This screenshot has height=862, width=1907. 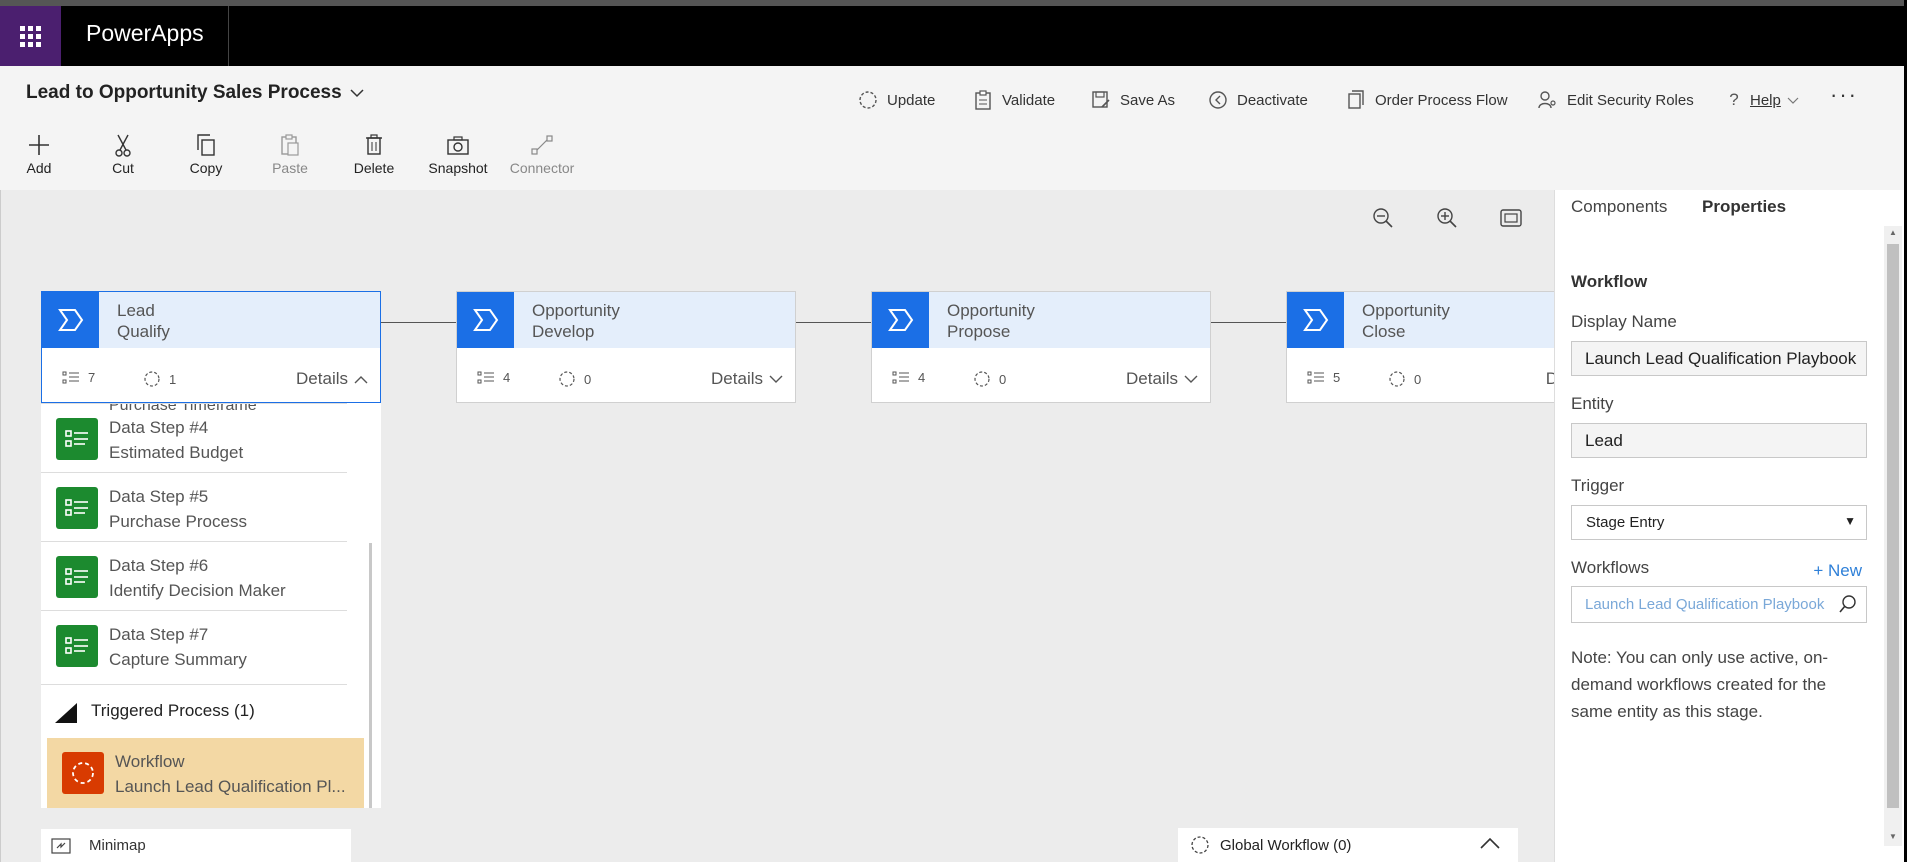 I want to click on process-title: Lead to Opportunity Sales Process, so click(x=184, y=92).